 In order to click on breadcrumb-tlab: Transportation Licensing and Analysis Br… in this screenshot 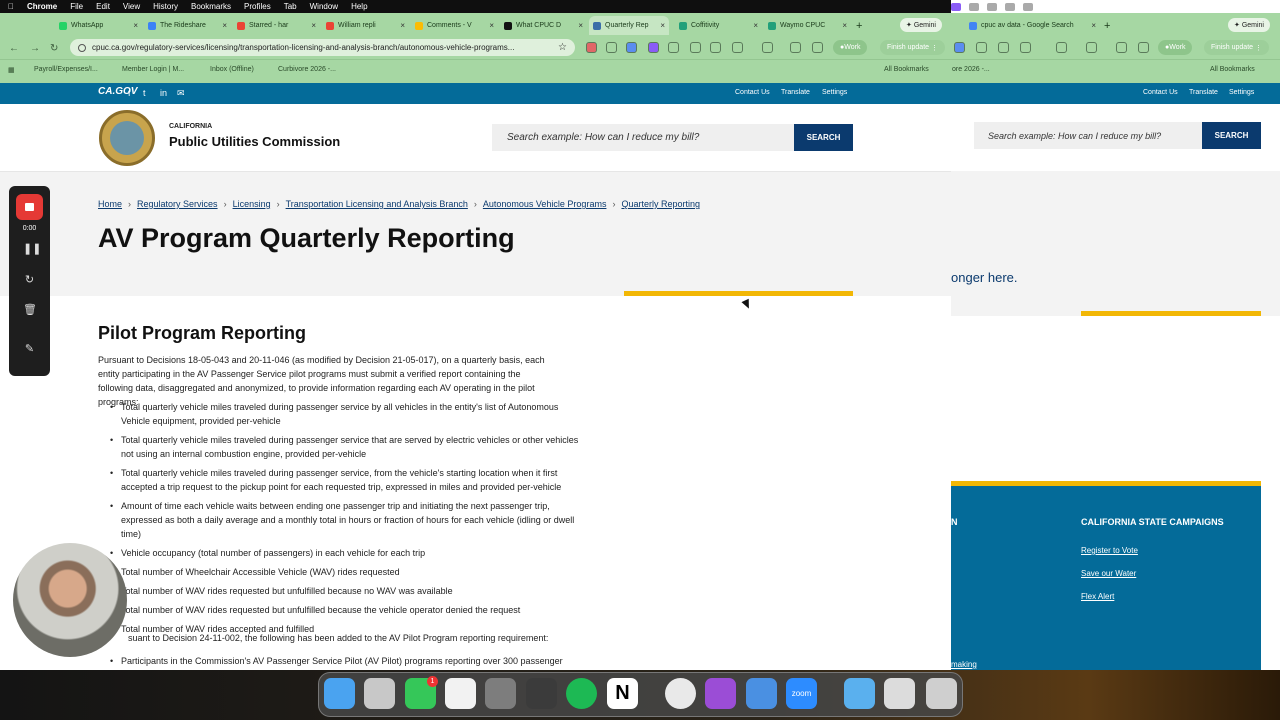, I will do `click(377, 204)`.